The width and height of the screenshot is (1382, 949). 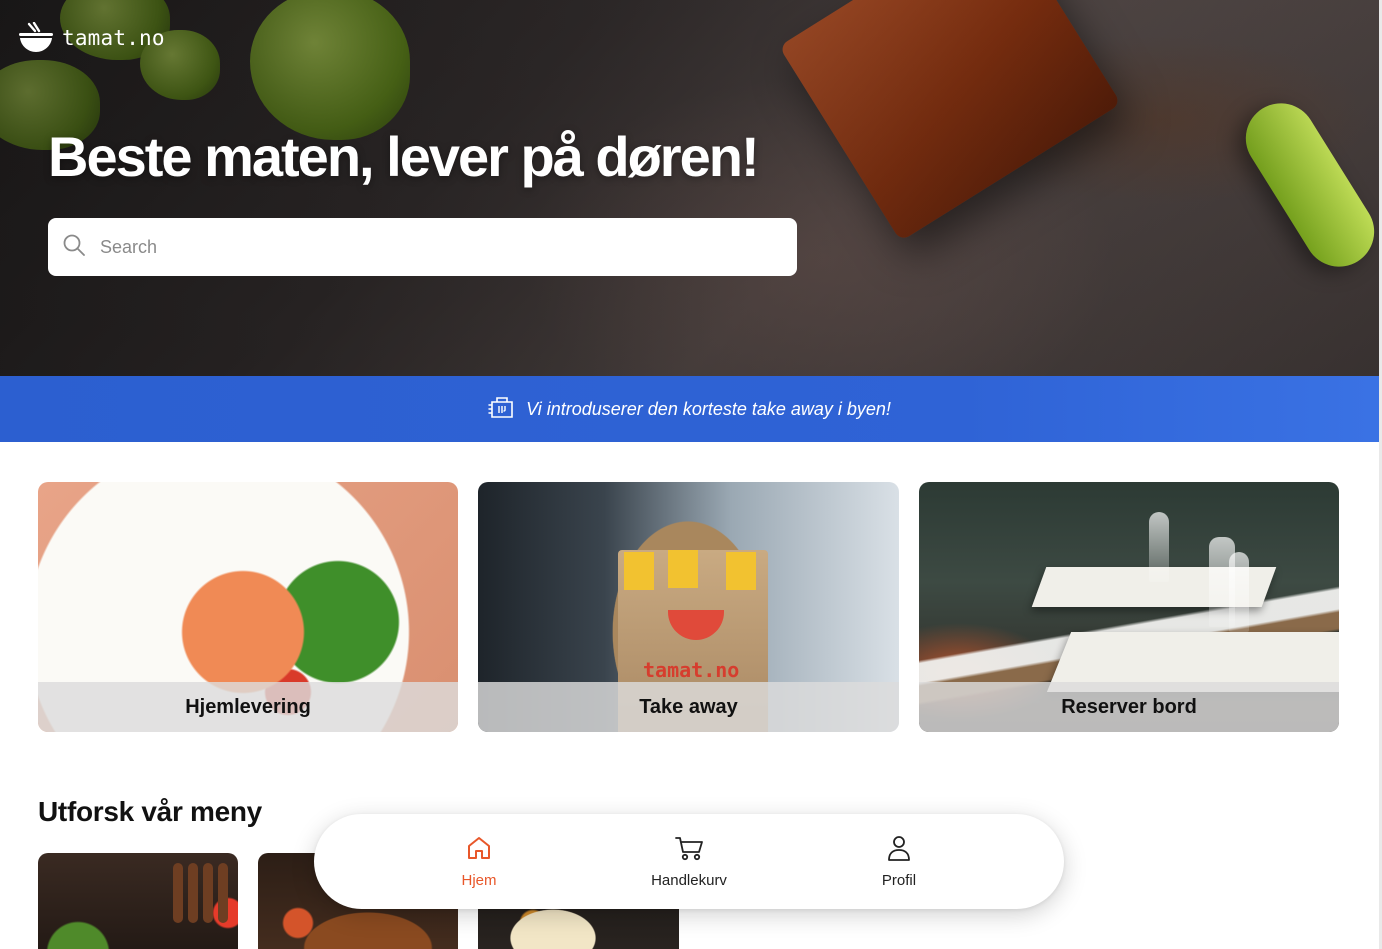 What do you see at coordinates (502, 409) in the screenshot?
I see `takeaway-bag-icon` at bounding box center [502, 409].